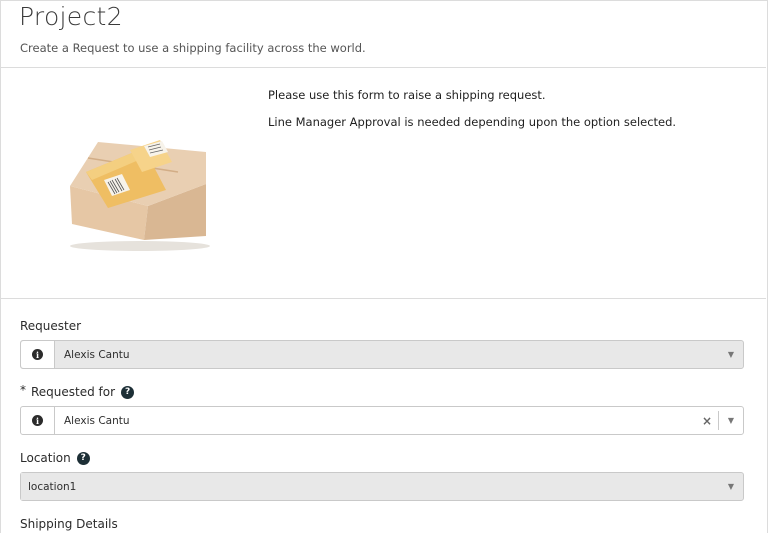 The height and width of the screenshot is (533, 768). I want to click on requested-for-label-text: Requested for, so click(73, 392).